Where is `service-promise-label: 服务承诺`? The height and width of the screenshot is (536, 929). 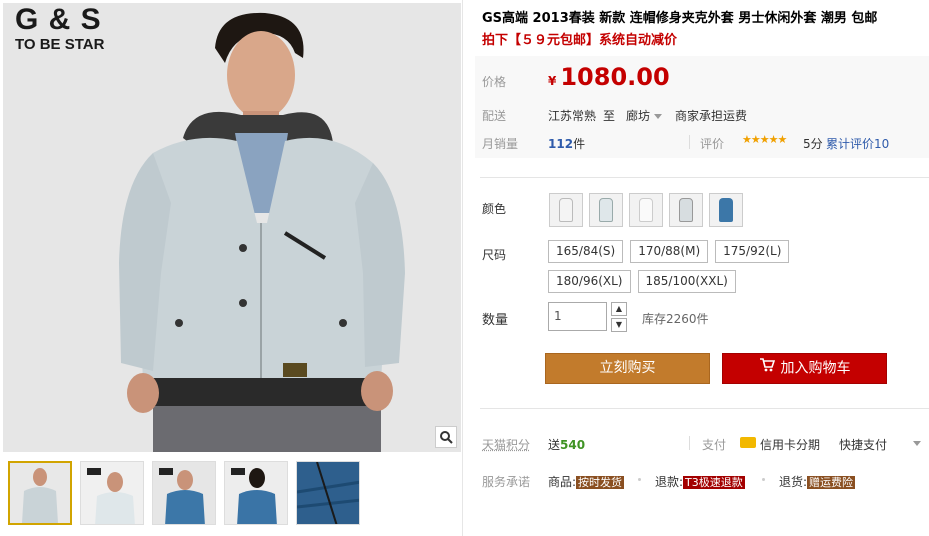
service-promise-label: 服务承诺 is located at coordinates (506, 482).